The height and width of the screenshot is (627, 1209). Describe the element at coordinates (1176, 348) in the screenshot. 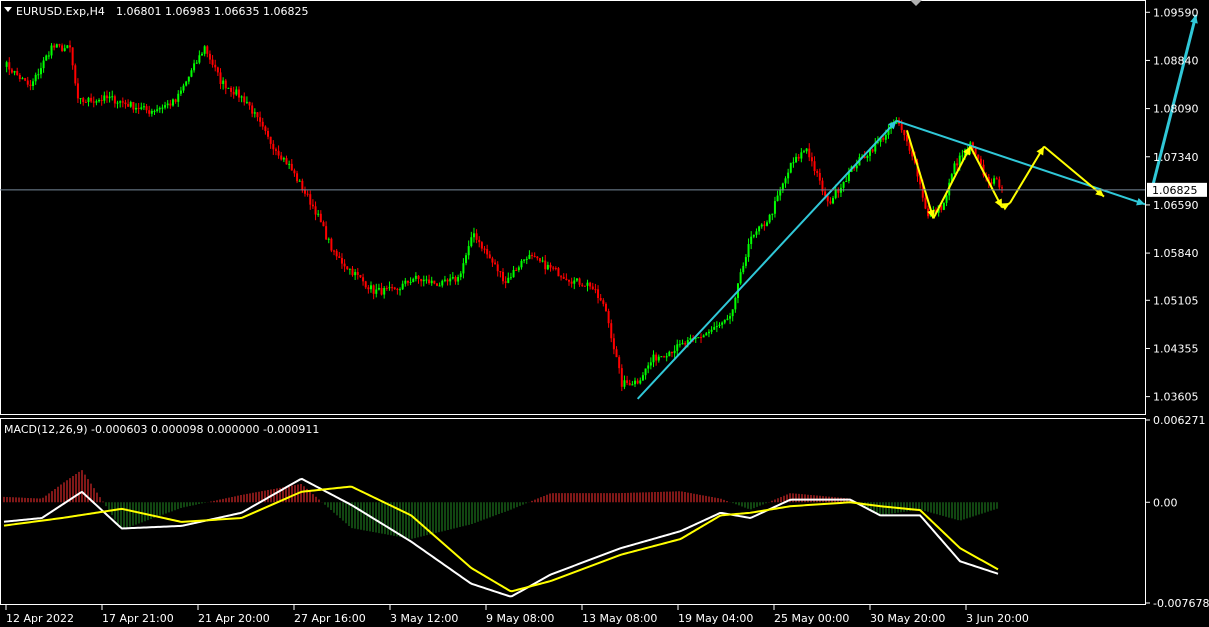

I see `price-tick-label: 1.04355` at that location.